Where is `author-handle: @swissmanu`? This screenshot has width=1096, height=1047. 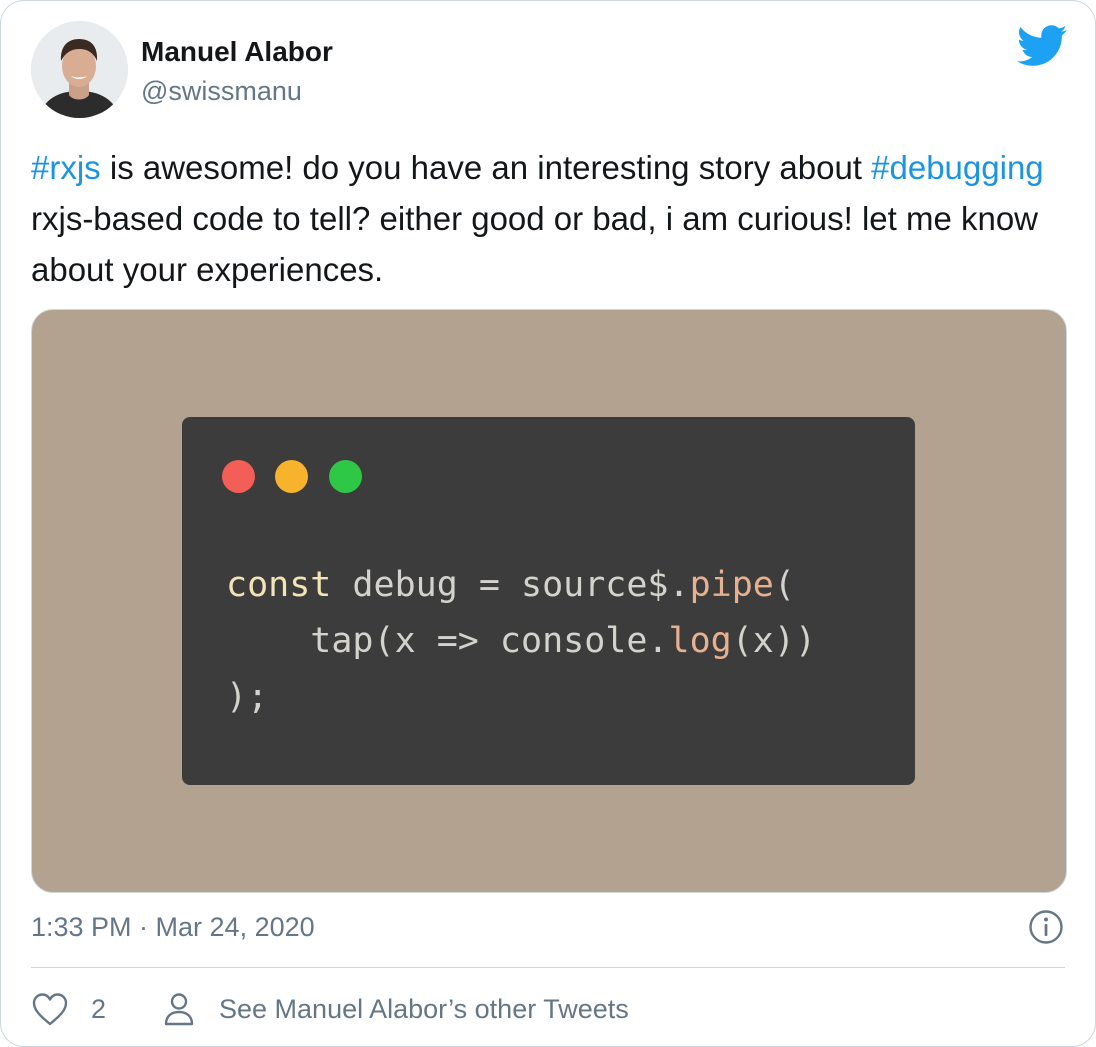 author-handle: @swissmanu is located at coordinates (221, 91).